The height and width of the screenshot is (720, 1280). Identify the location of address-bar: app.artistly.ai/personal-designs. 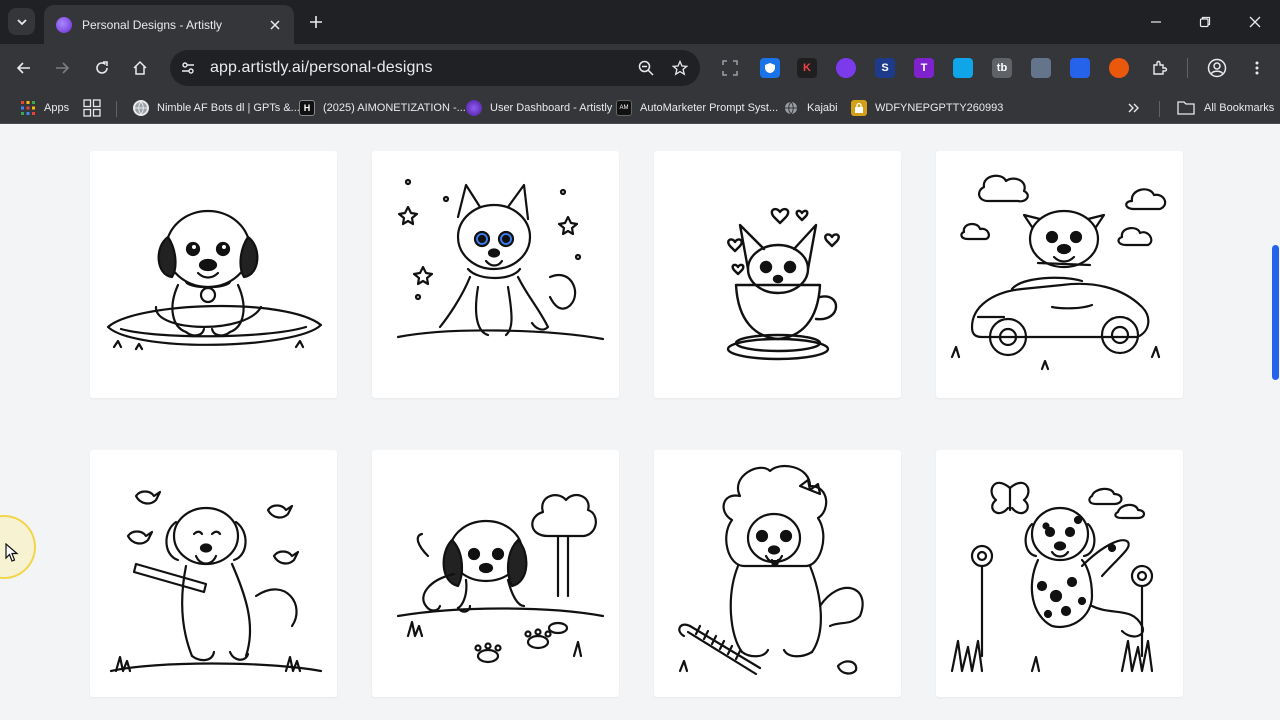
(435, 68).